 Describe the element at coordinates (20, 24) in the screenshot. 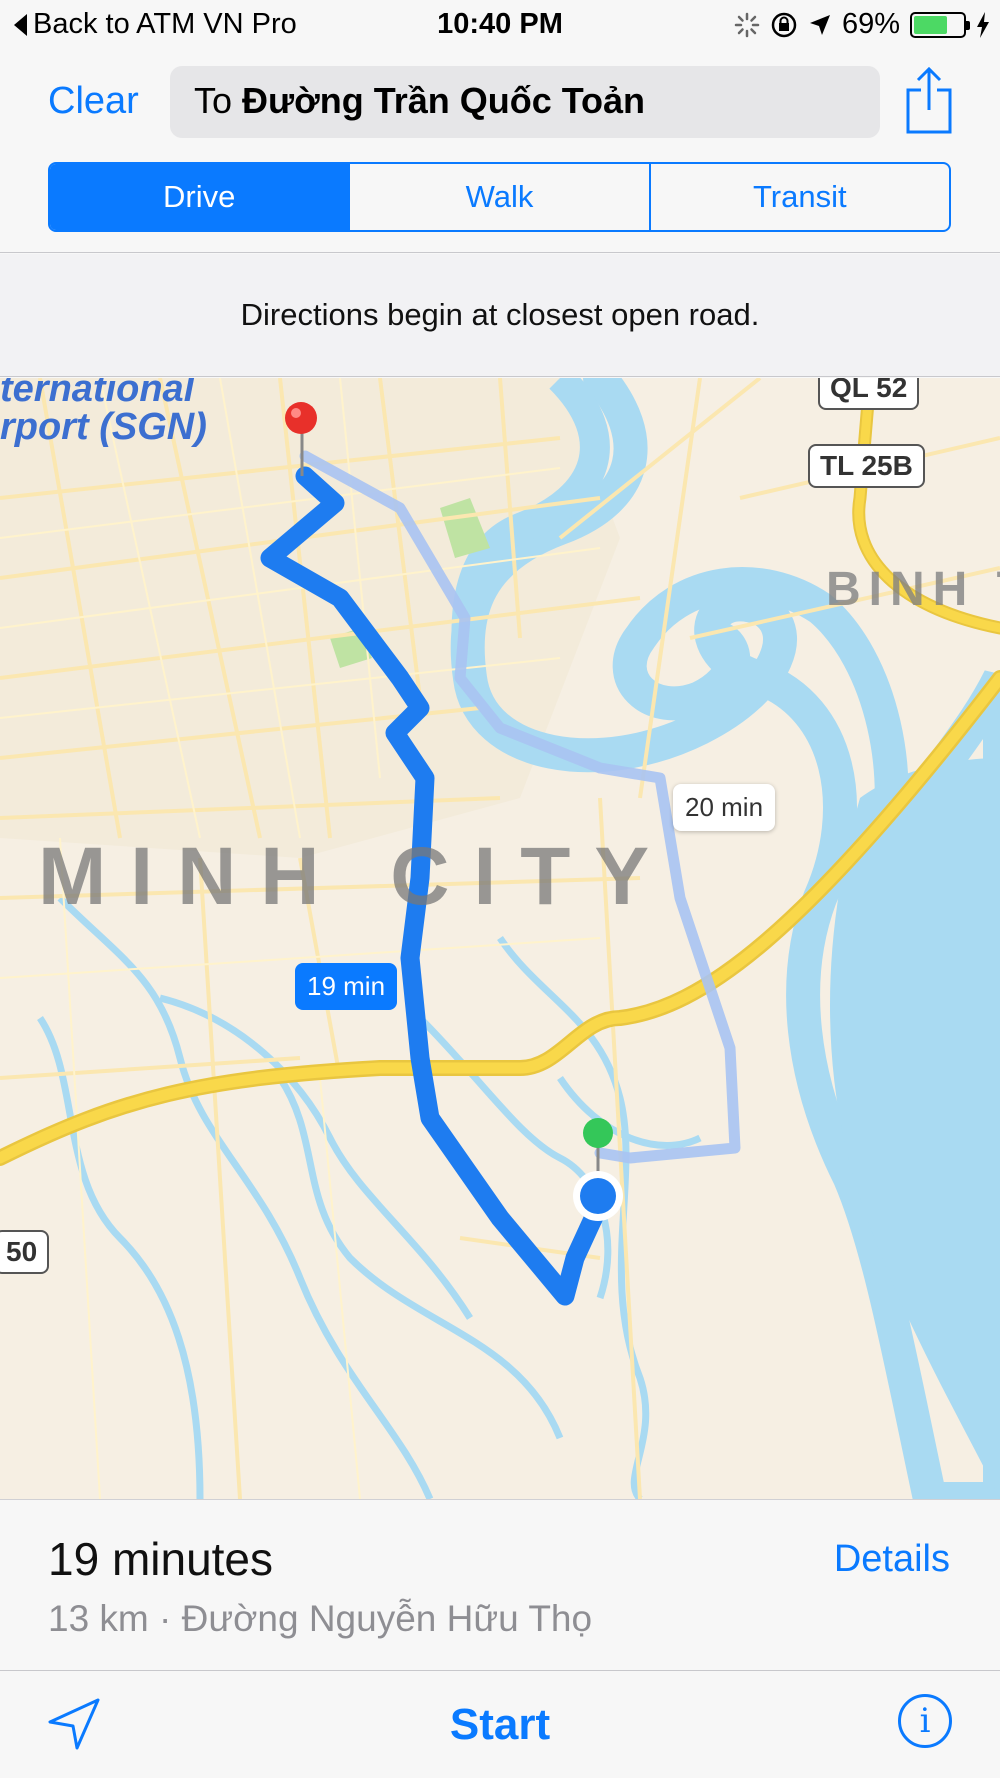

I see `back-arrow-icon` at that location.